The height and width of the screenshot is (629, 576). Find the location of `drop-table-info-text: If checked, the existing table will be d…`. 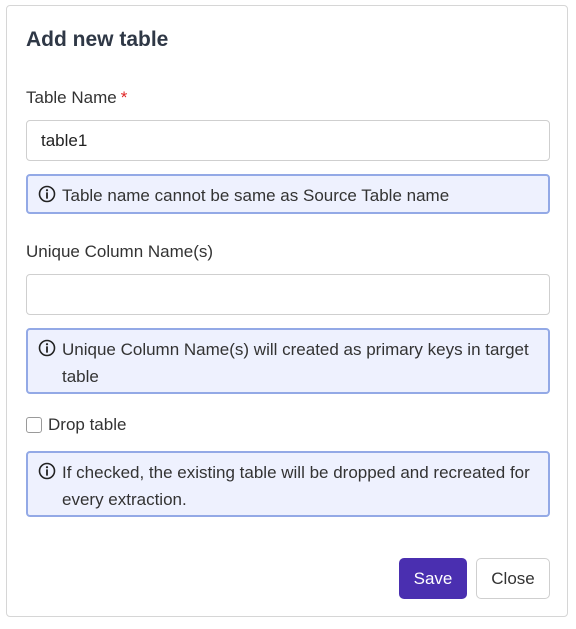

drop-table-info-text: If checked, the existing table will be d… is located at coordinates (296, 486).